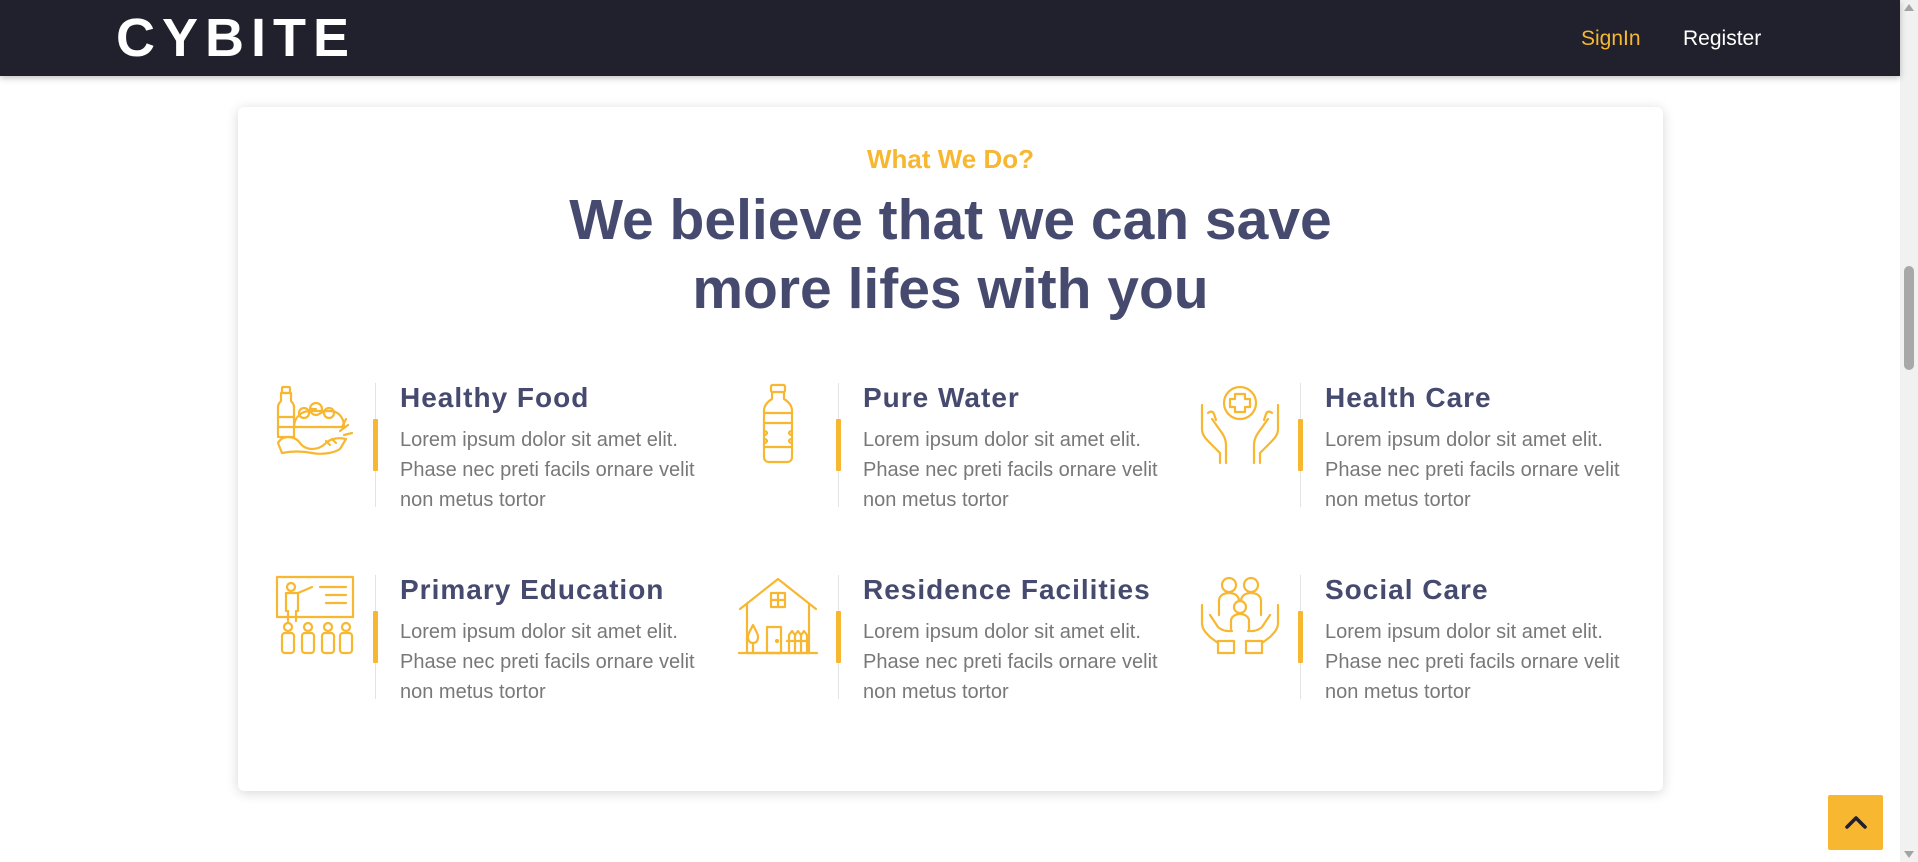 This screenshot has width=1918, height=862. I want to click on house-icon, so click(778, 616).